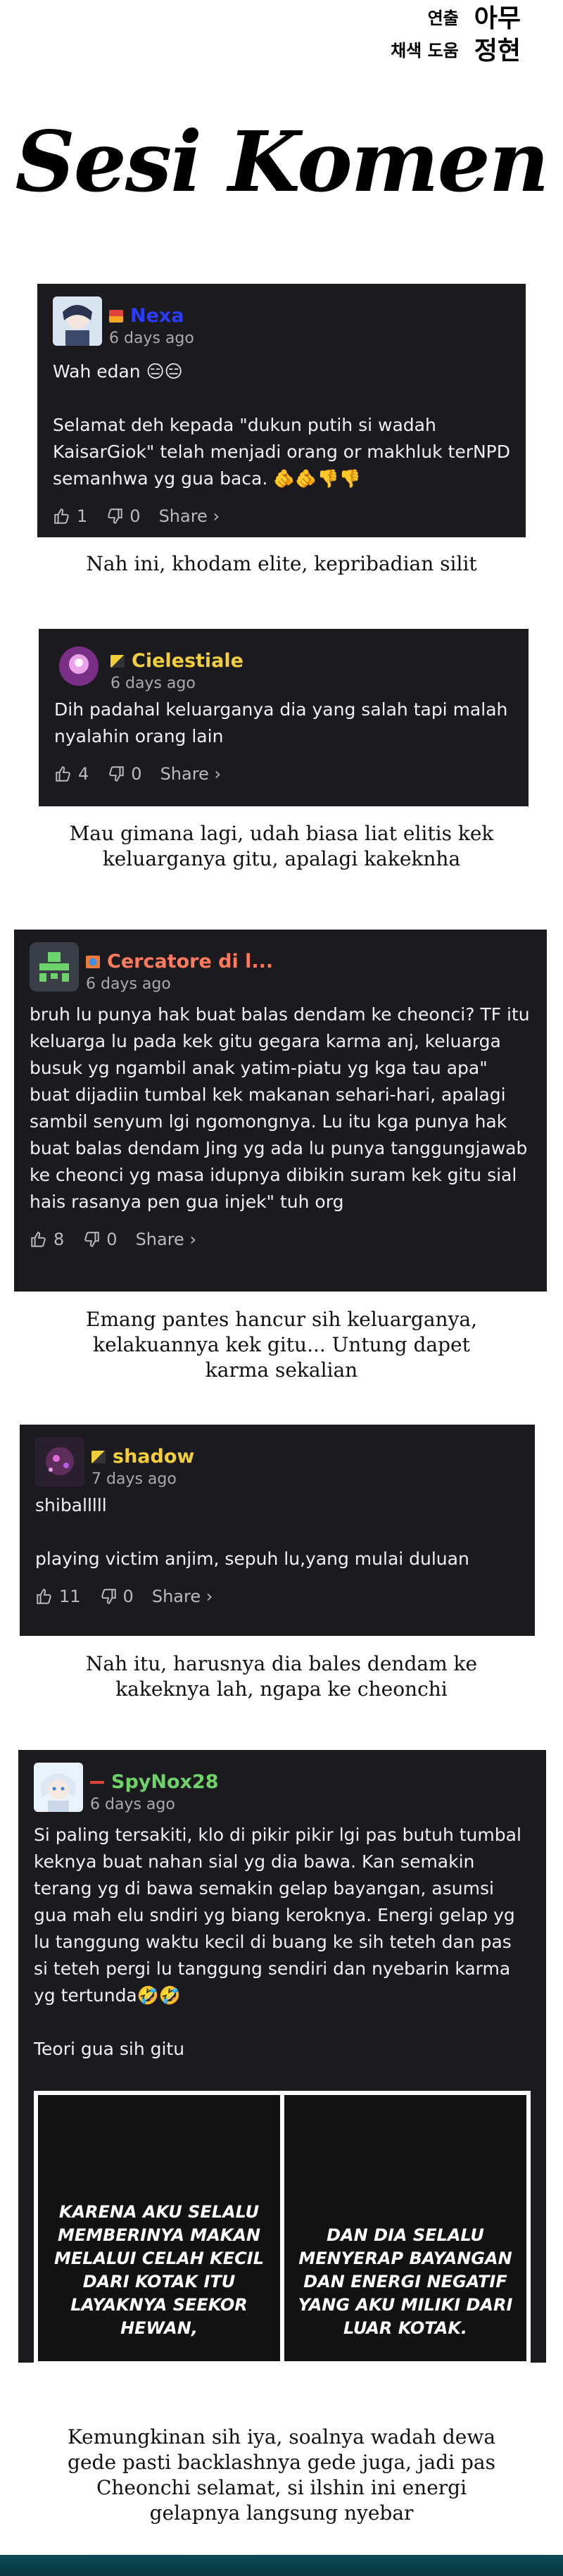 This screenshot has height=2576, width=563. What do you see at coordinates (71, 774) in the screenshot?
I see `like-button: 4` at bounding box center [71, 774].